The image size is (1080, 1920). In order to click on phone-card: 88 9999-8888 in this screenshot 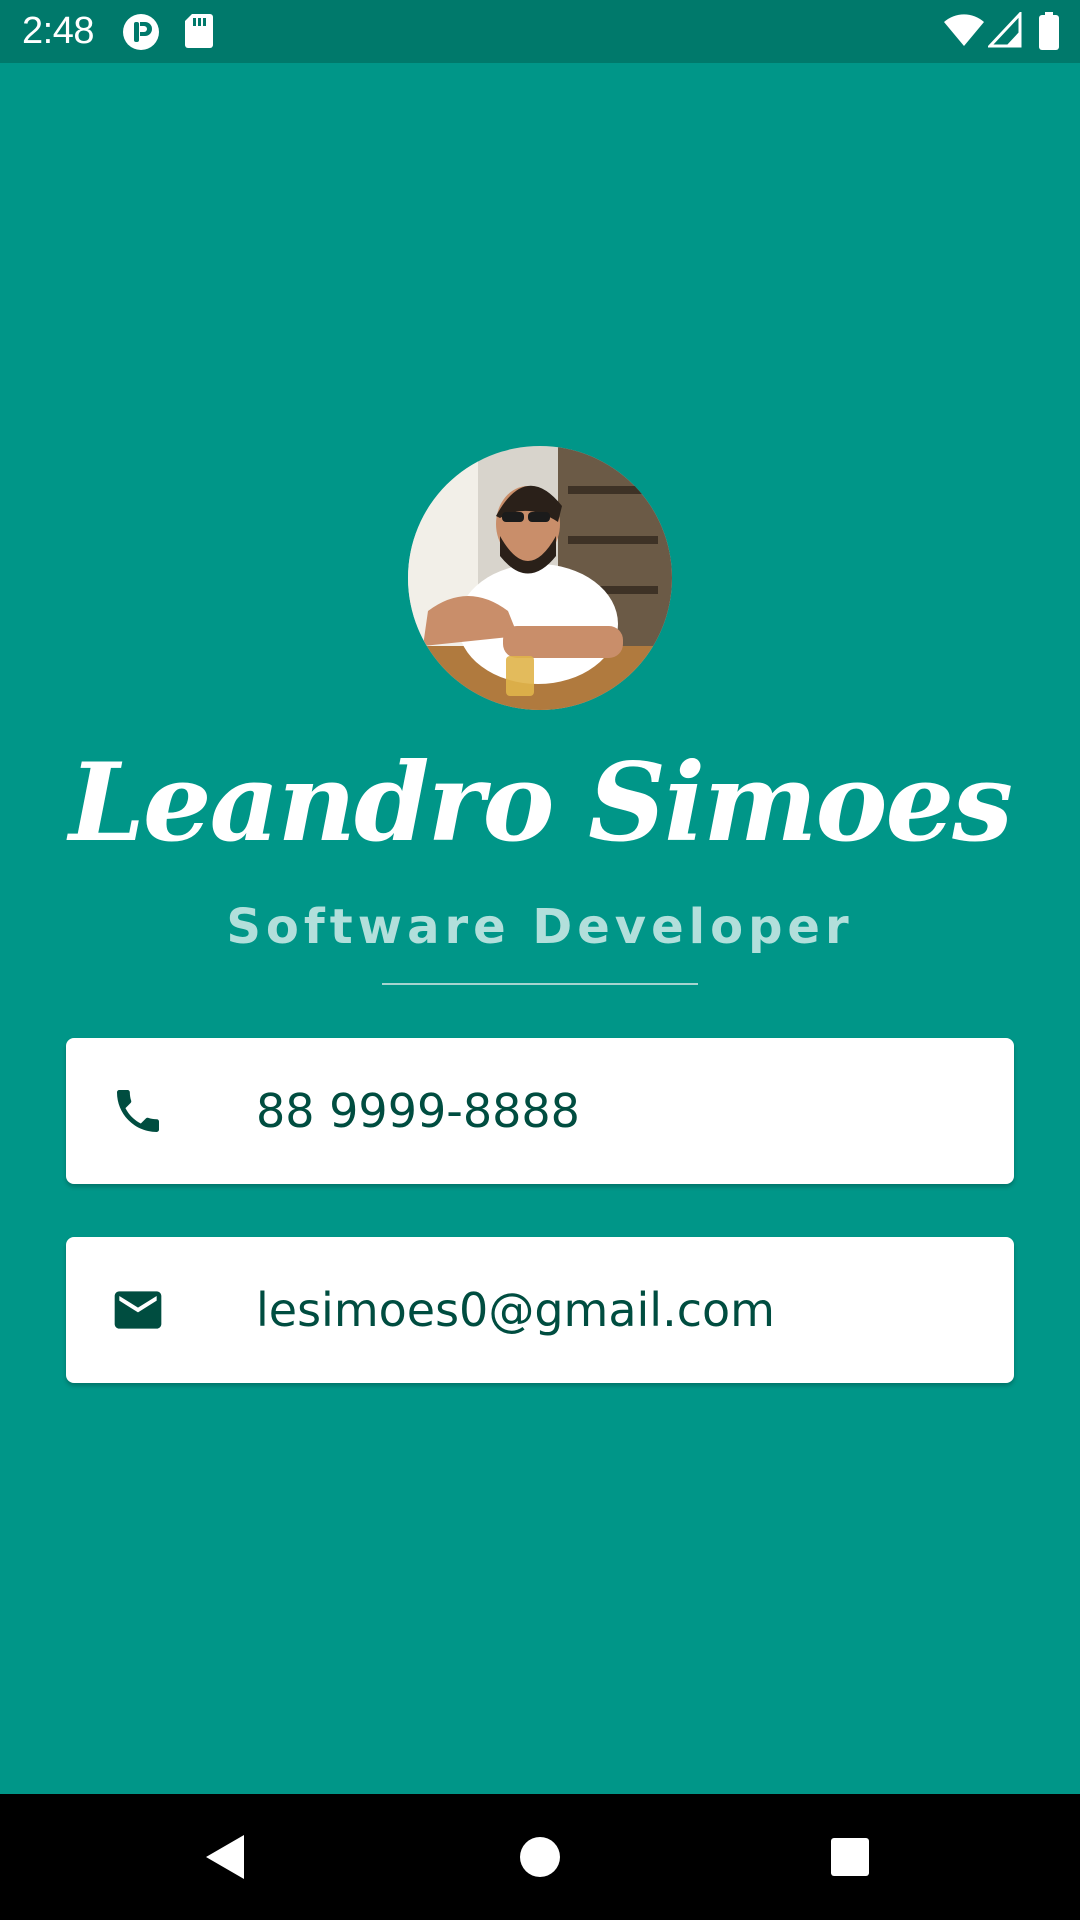, I will do `click(540, 1111)`.